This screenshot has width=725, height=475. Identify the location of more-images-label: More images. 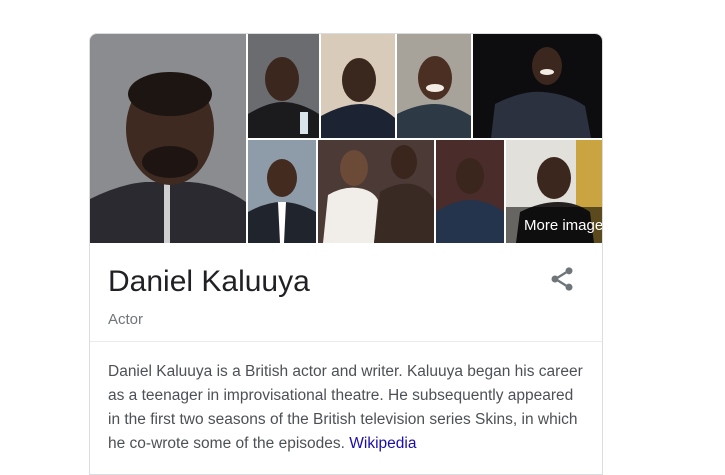
(563, 225).